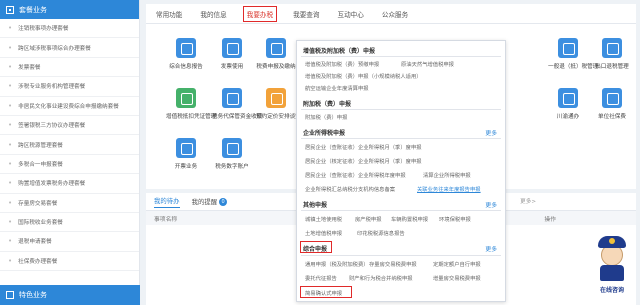 This screenshot has height=305, width=640. What do you see at coordinates (69, 262) in the screenshot?
I see `sidebar-item: • 社保费办理套餐` at bounding box center [69, 262].